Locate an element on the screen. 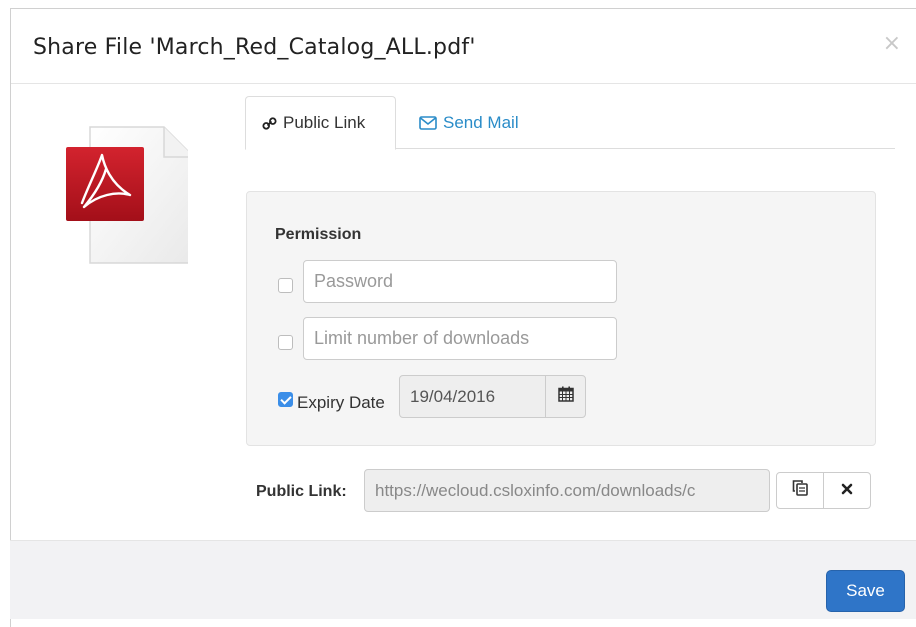 Image resolution: width=916 pixels, height=627 pixels. tab-label: Send Mail is located at coordinates (481, 122).